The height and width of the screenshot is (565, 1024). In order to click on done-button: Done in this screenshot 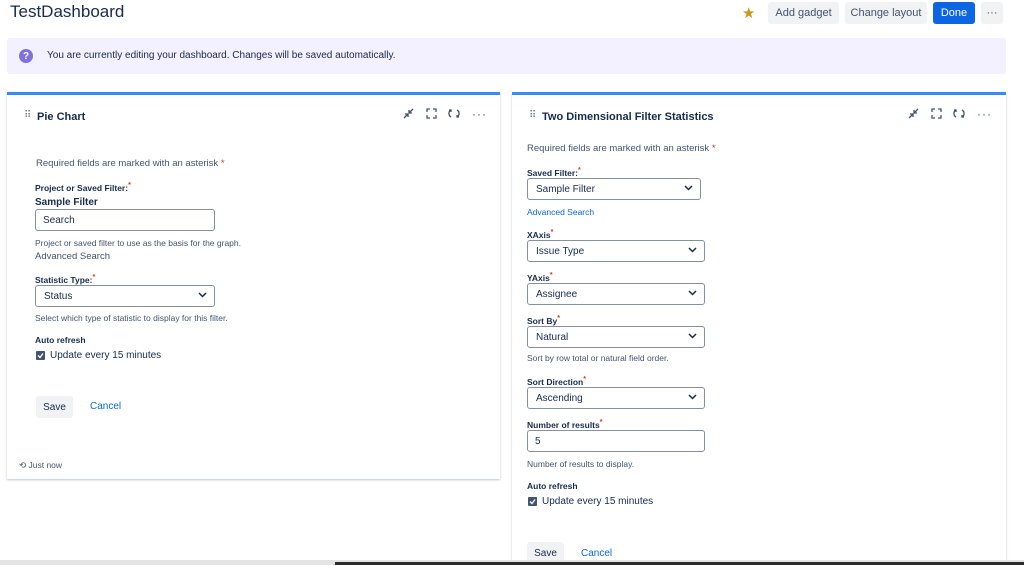, I will do `click(954, 13)`.